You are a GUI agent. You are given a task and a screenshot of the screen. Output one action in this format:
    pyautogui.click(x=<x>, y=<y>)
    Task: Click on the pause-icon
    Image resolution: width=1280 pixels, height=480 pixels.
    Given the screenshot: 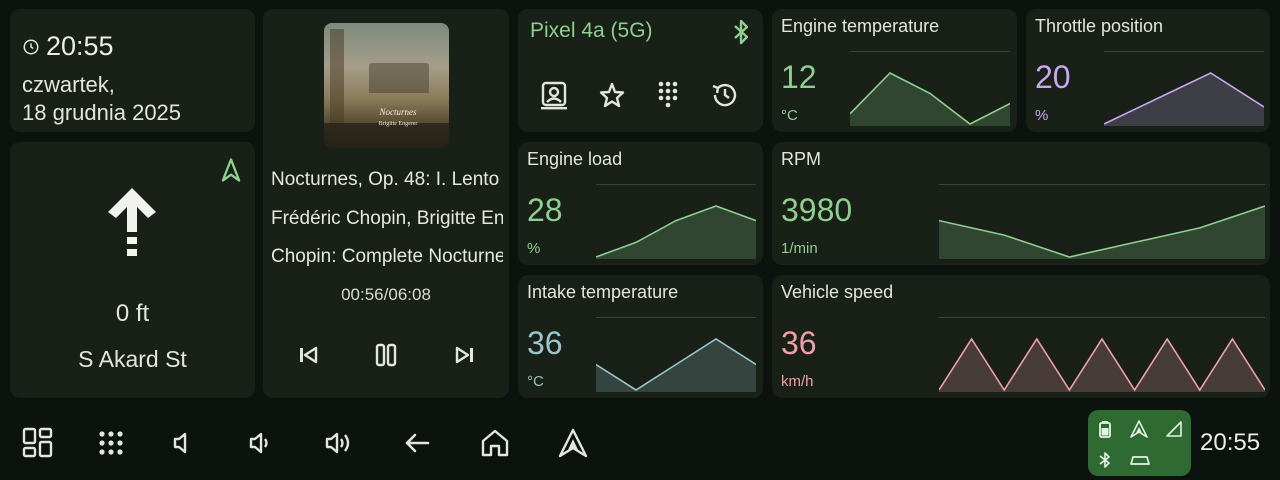 What is the action you would take?
    pyautogui.click(x=386, y=355)
    